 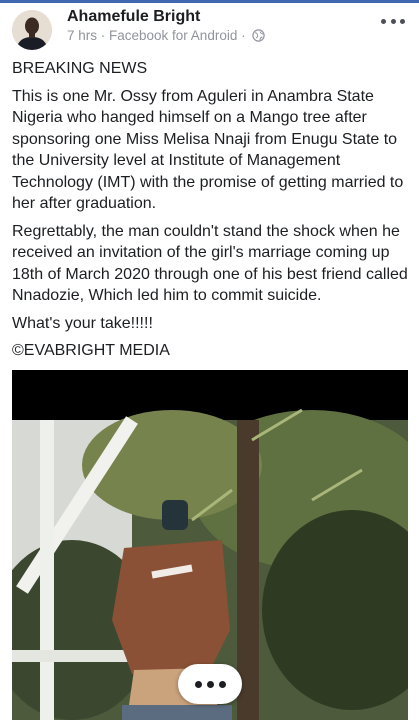 I want to click on post-headline: BREAKING NEWS, so click(x=80, y=68).